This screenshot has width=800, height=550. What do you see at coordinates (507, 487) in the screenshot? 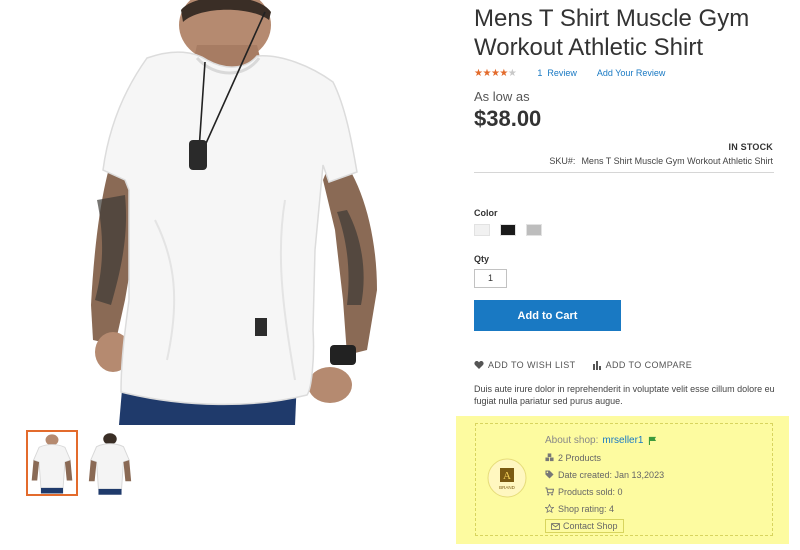
I see `shop-logo-text: BRAND` at bounding box center [507, 487].